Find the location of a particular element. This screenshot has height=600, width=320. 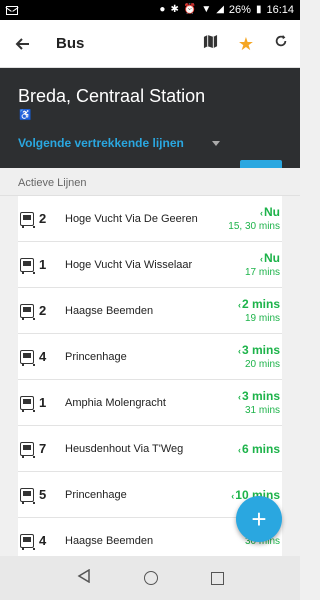

next-departure-text: 6 mins is located at coordinates (260, 448).